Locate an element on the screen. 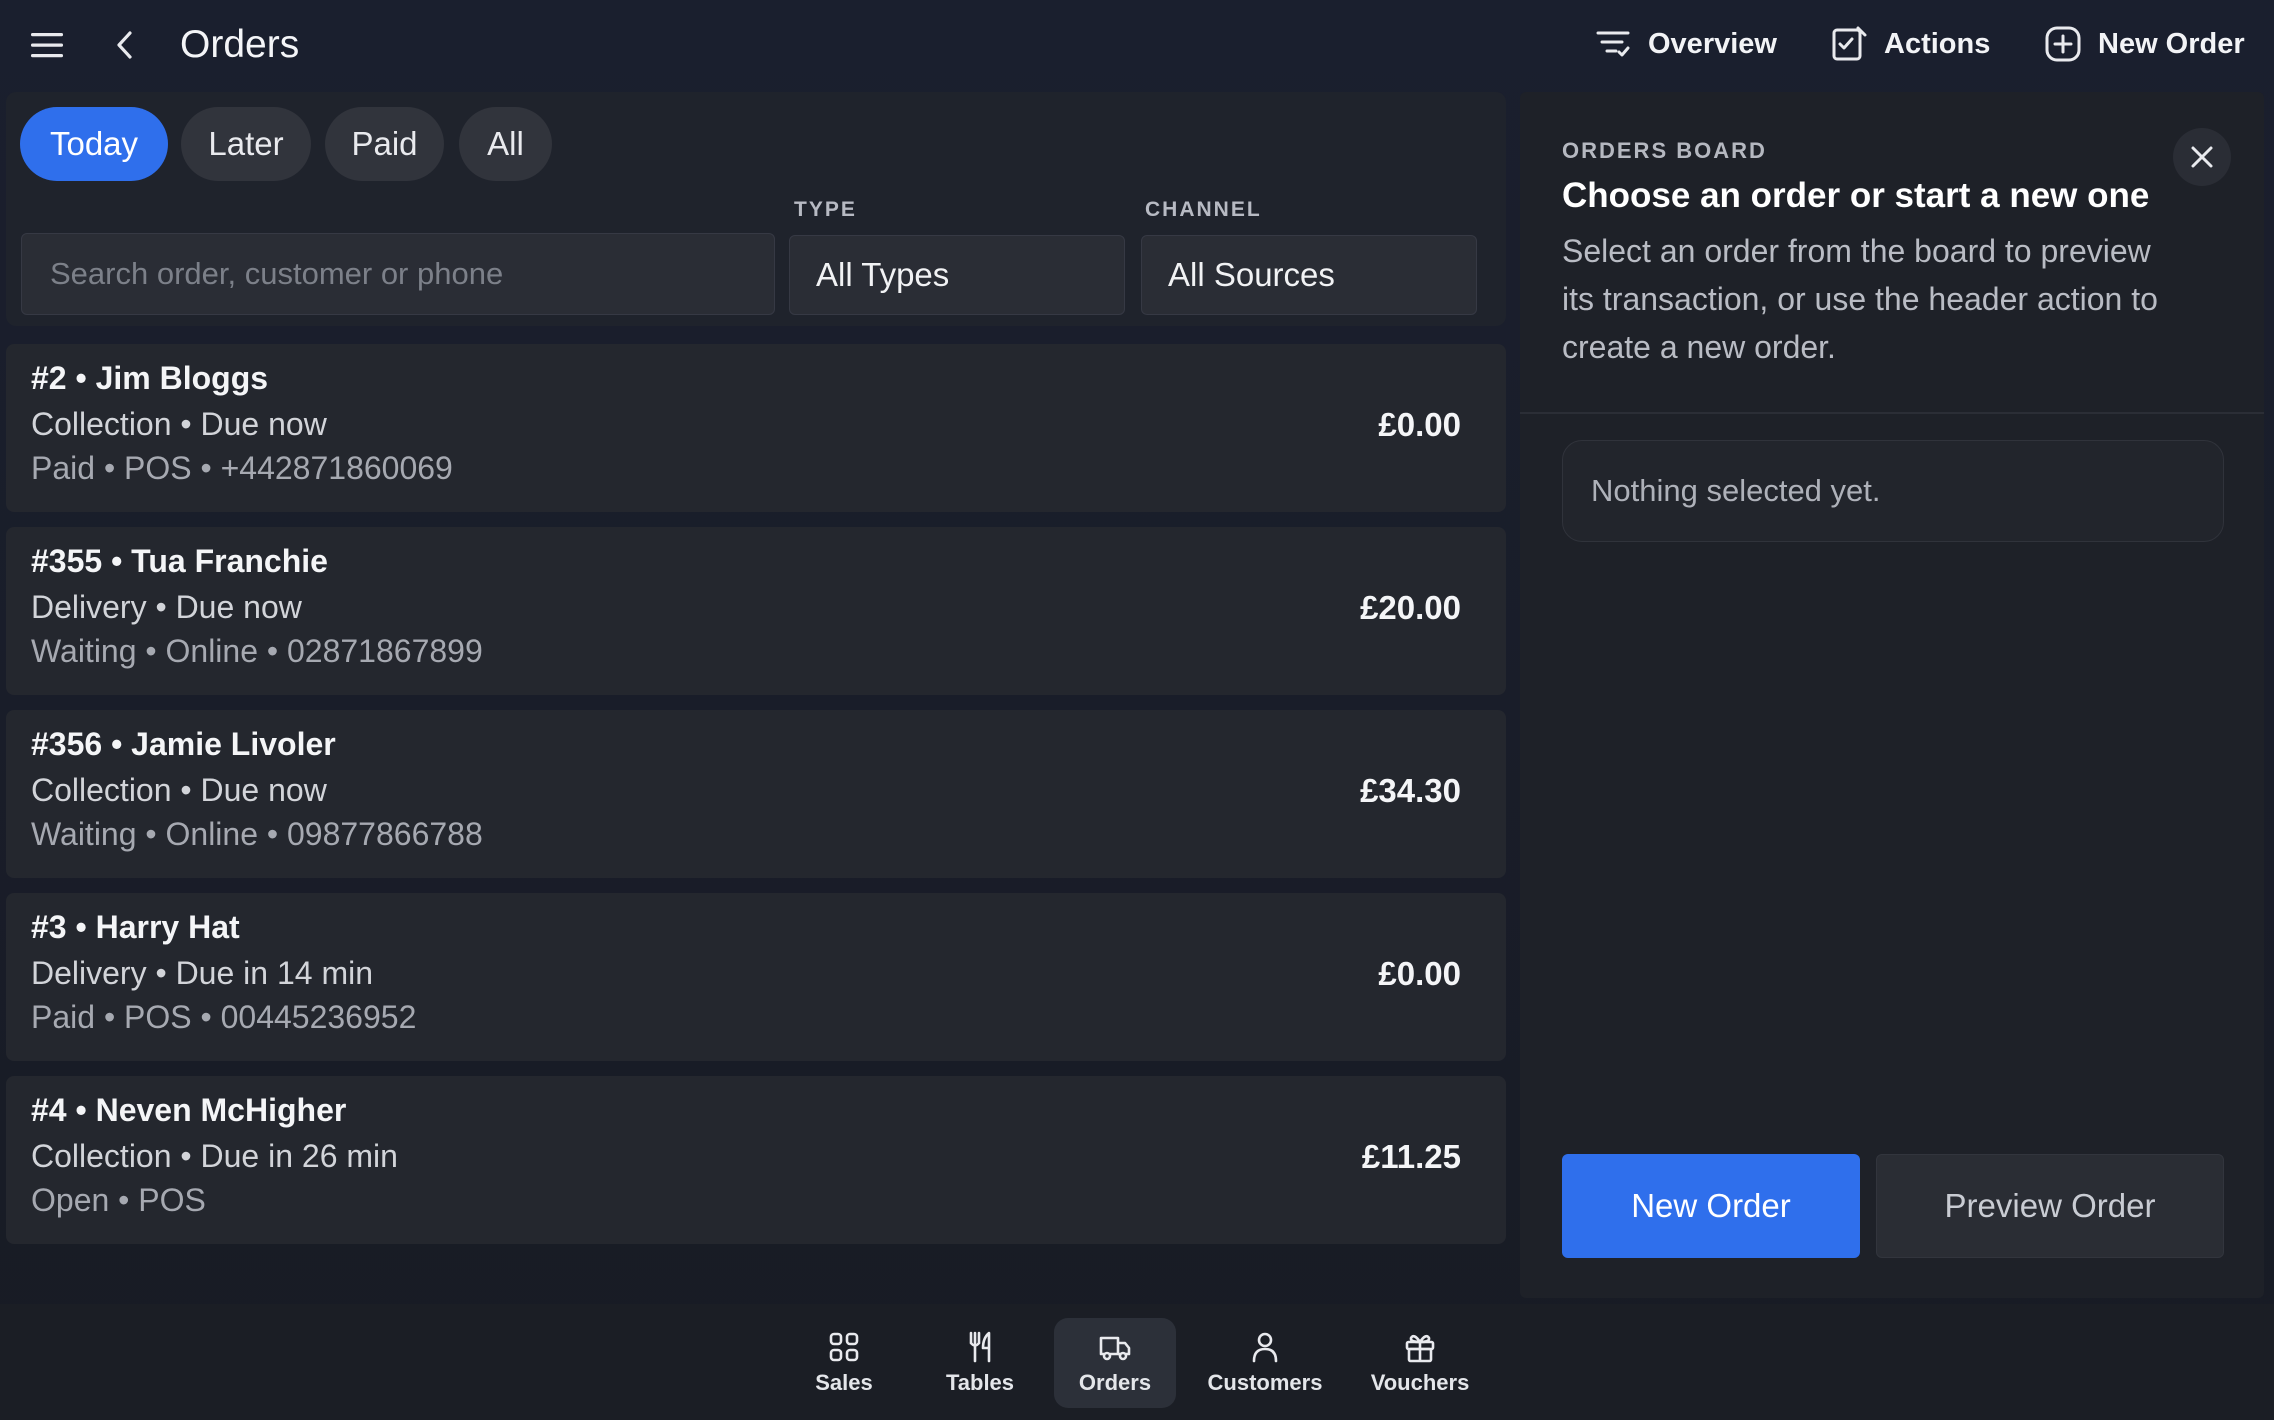 The width and height of the screenshot is (2274, 1420). nav-item-customers: Customers is located at coordinates (1265, 1363).